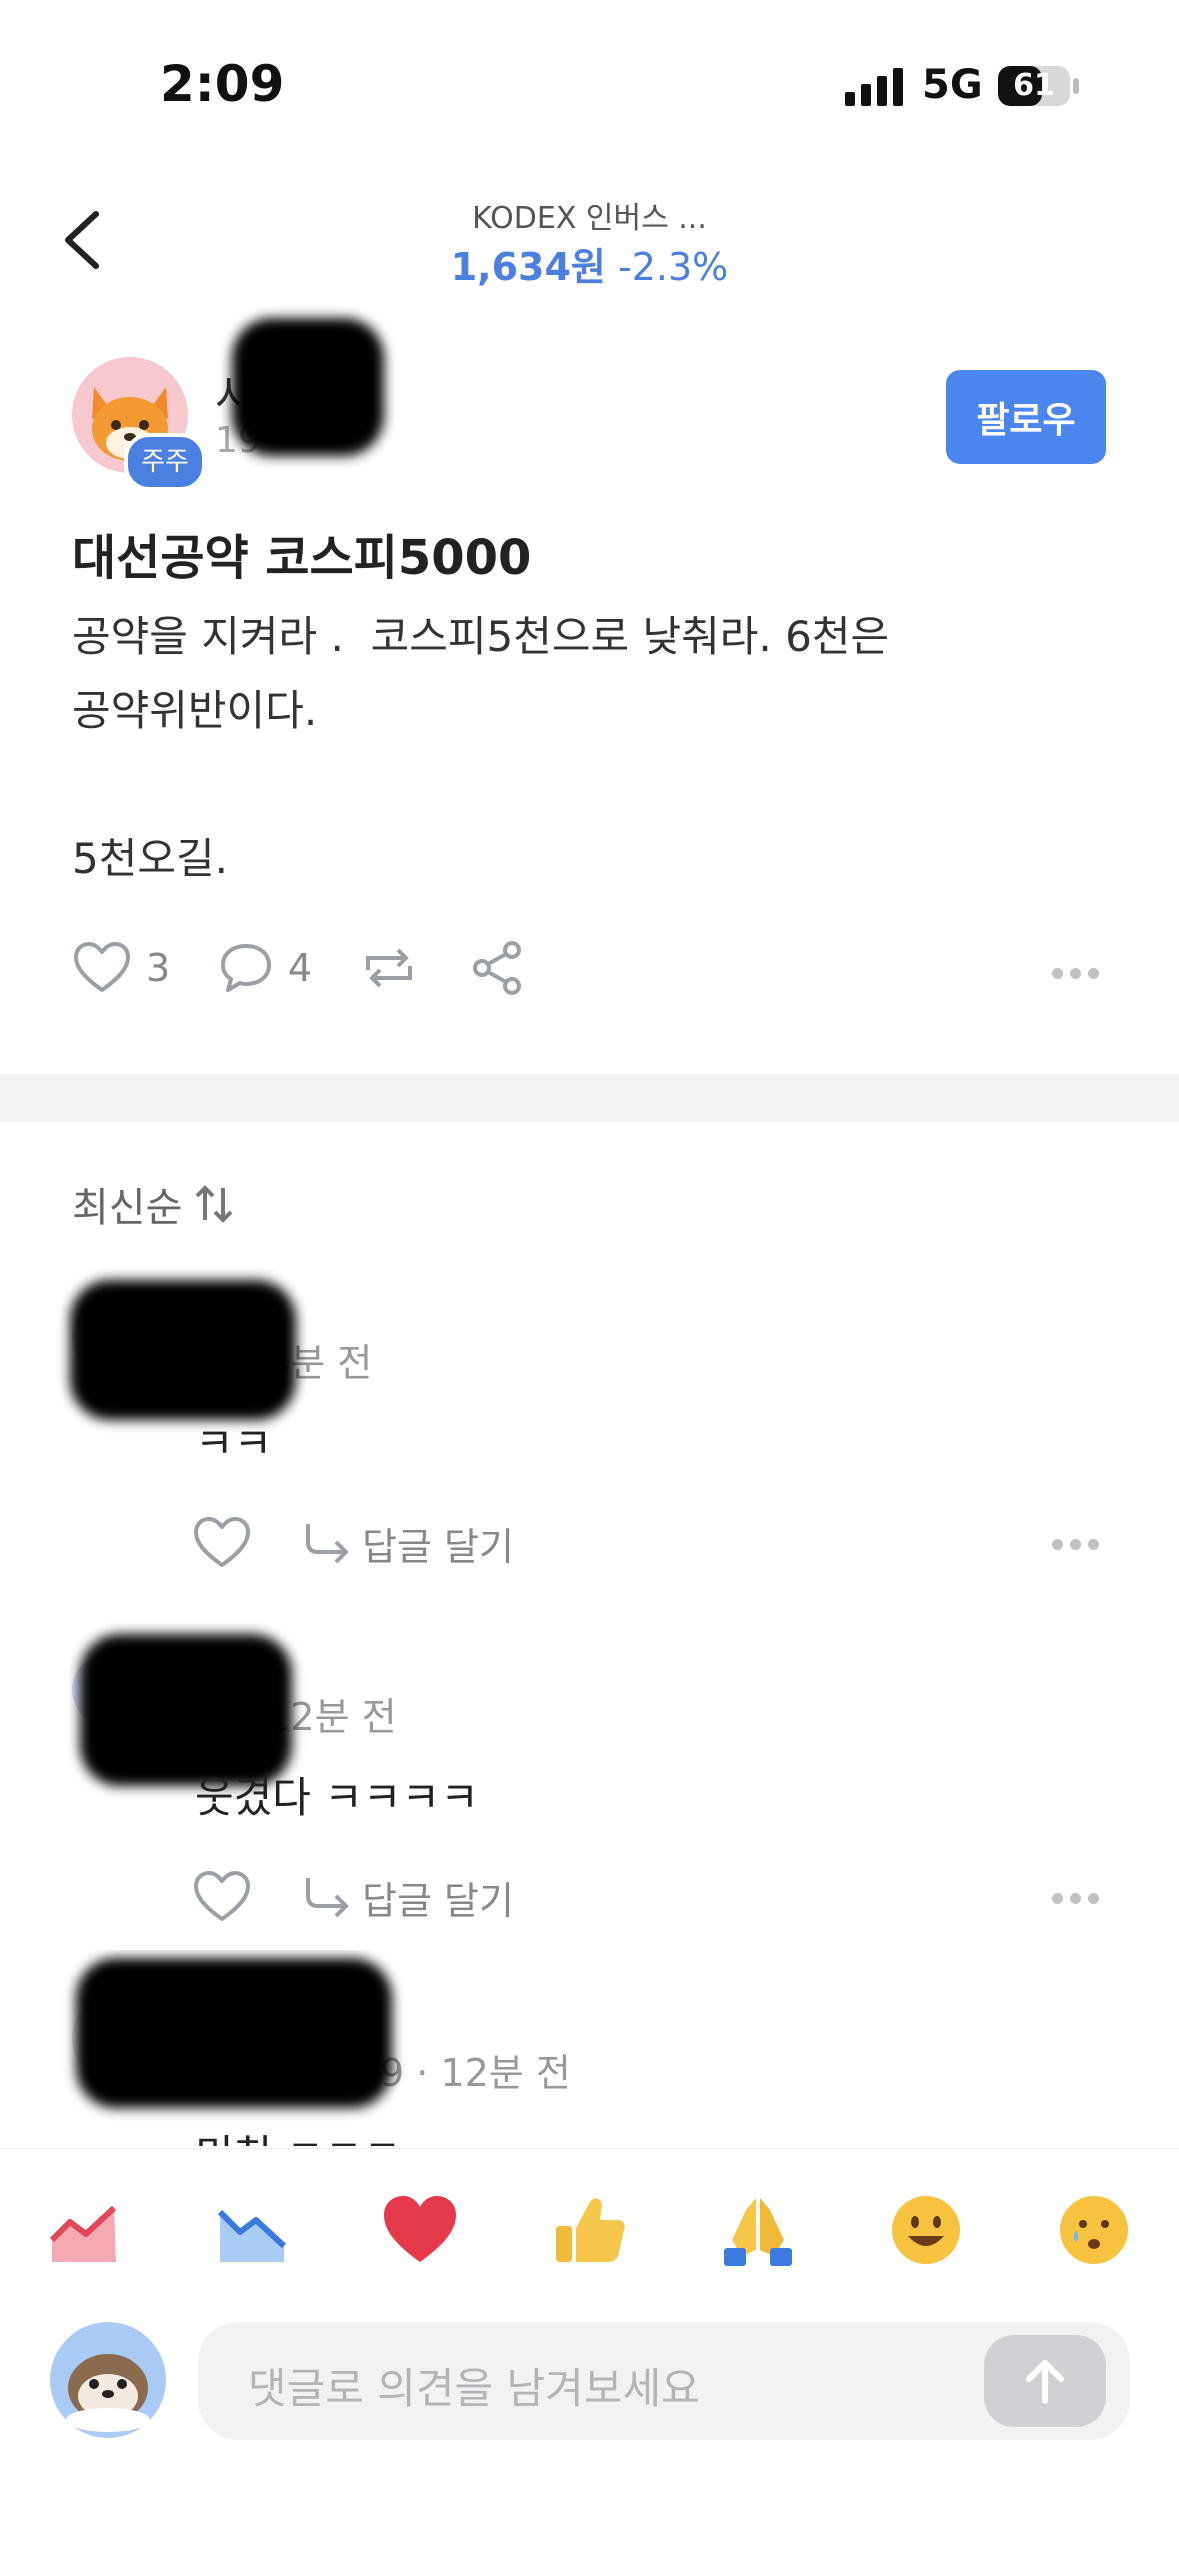 The image size is (1179, 2556). I want to click on stock-price-line: 1,634원 -2.3%, so click(589, 263).